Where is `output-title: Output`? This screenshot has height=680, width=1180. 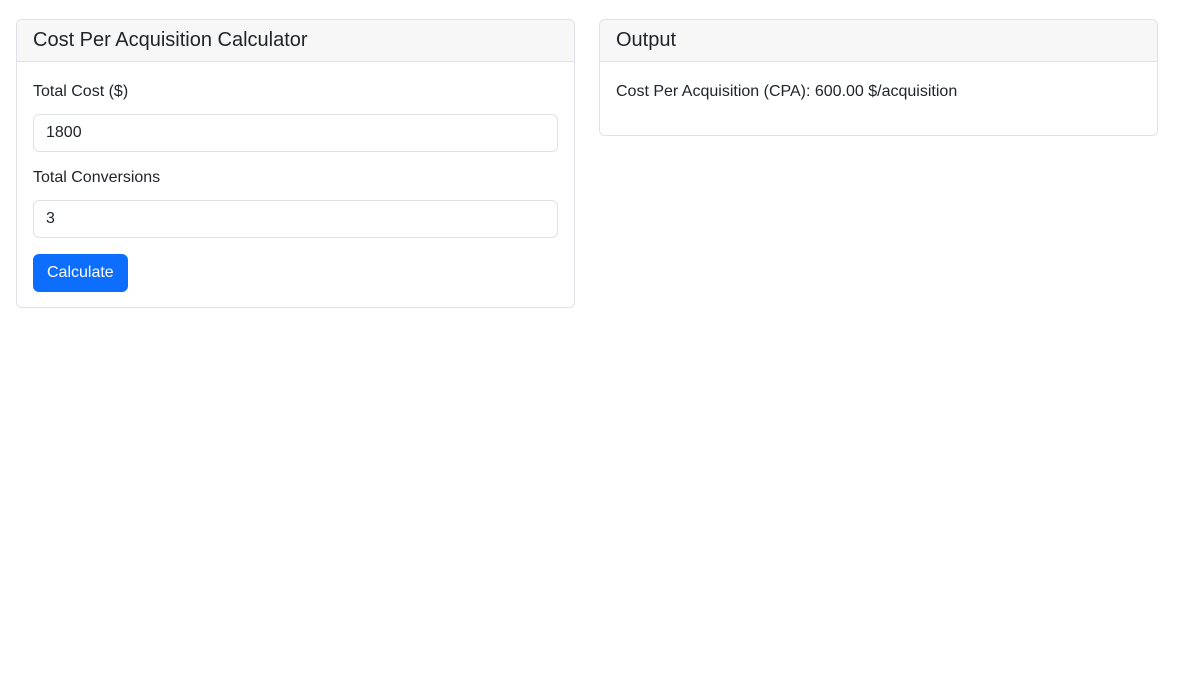 output-title: Output is located at coordinates (646, 40).